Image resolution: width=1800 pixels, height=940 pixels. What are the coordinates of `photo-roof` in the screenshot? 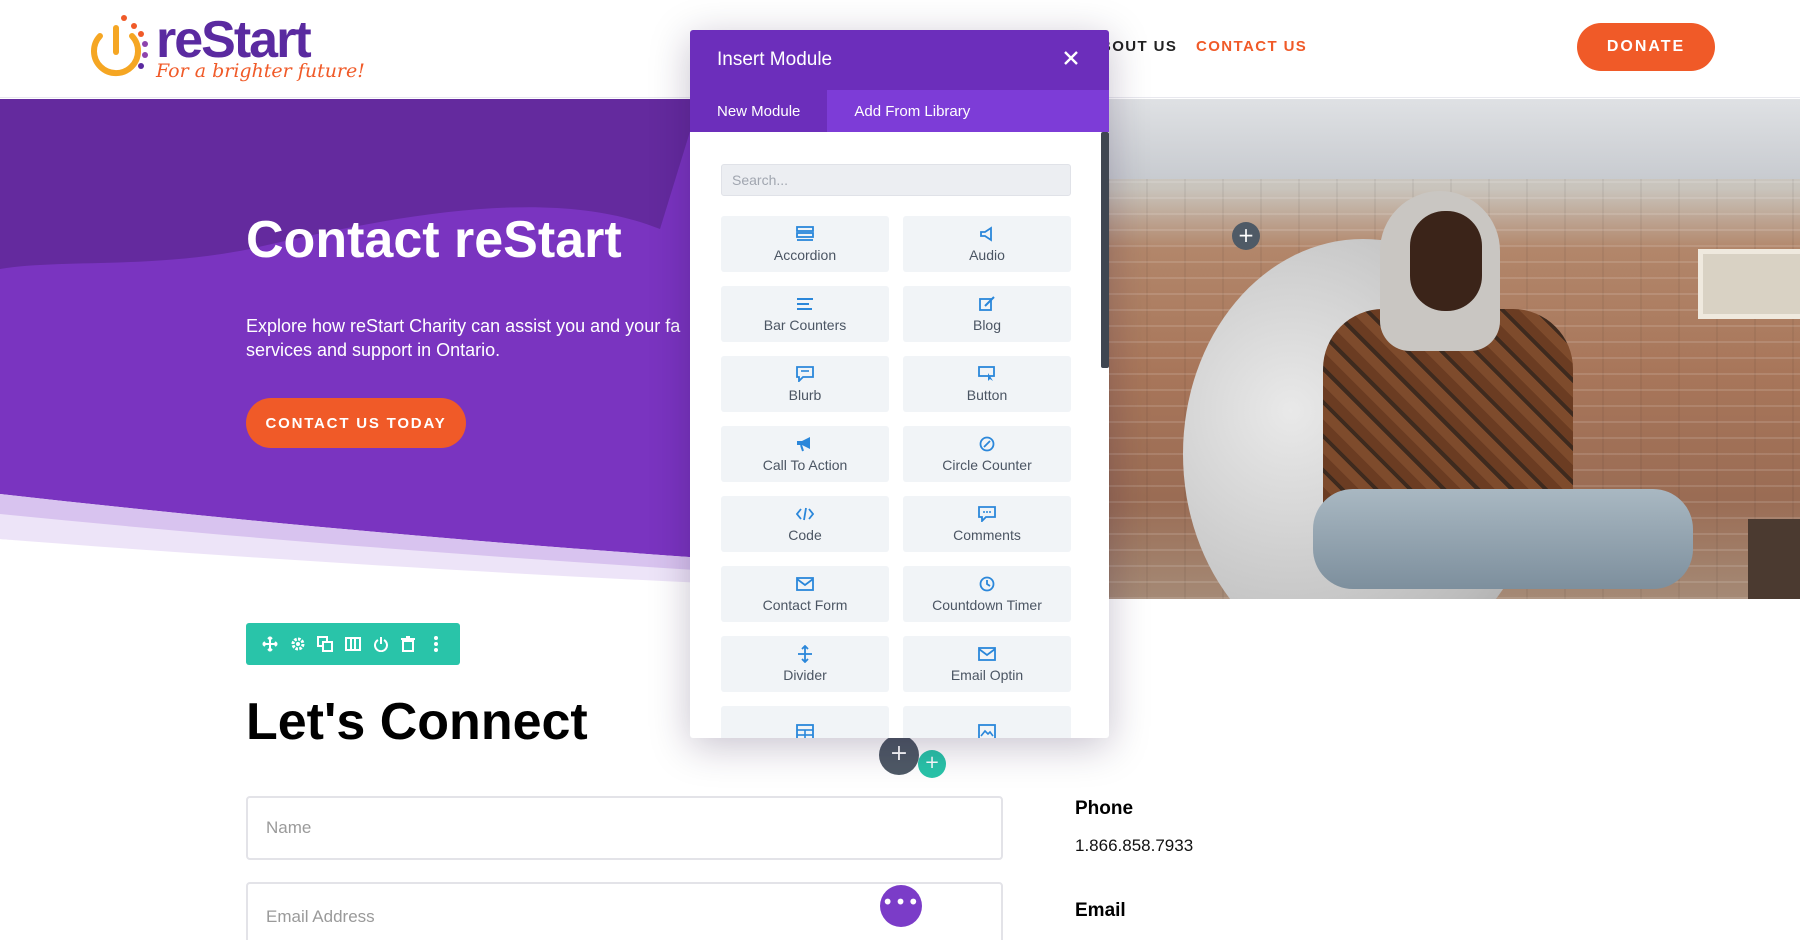 It's located at (1454, 139).